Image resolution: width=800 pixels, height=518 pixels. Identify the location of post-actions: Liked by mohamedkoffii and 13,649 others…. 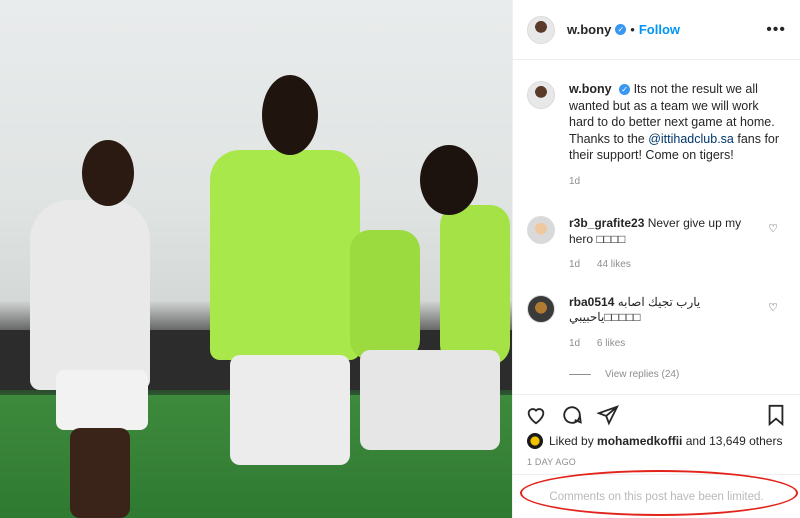
(656, 430).